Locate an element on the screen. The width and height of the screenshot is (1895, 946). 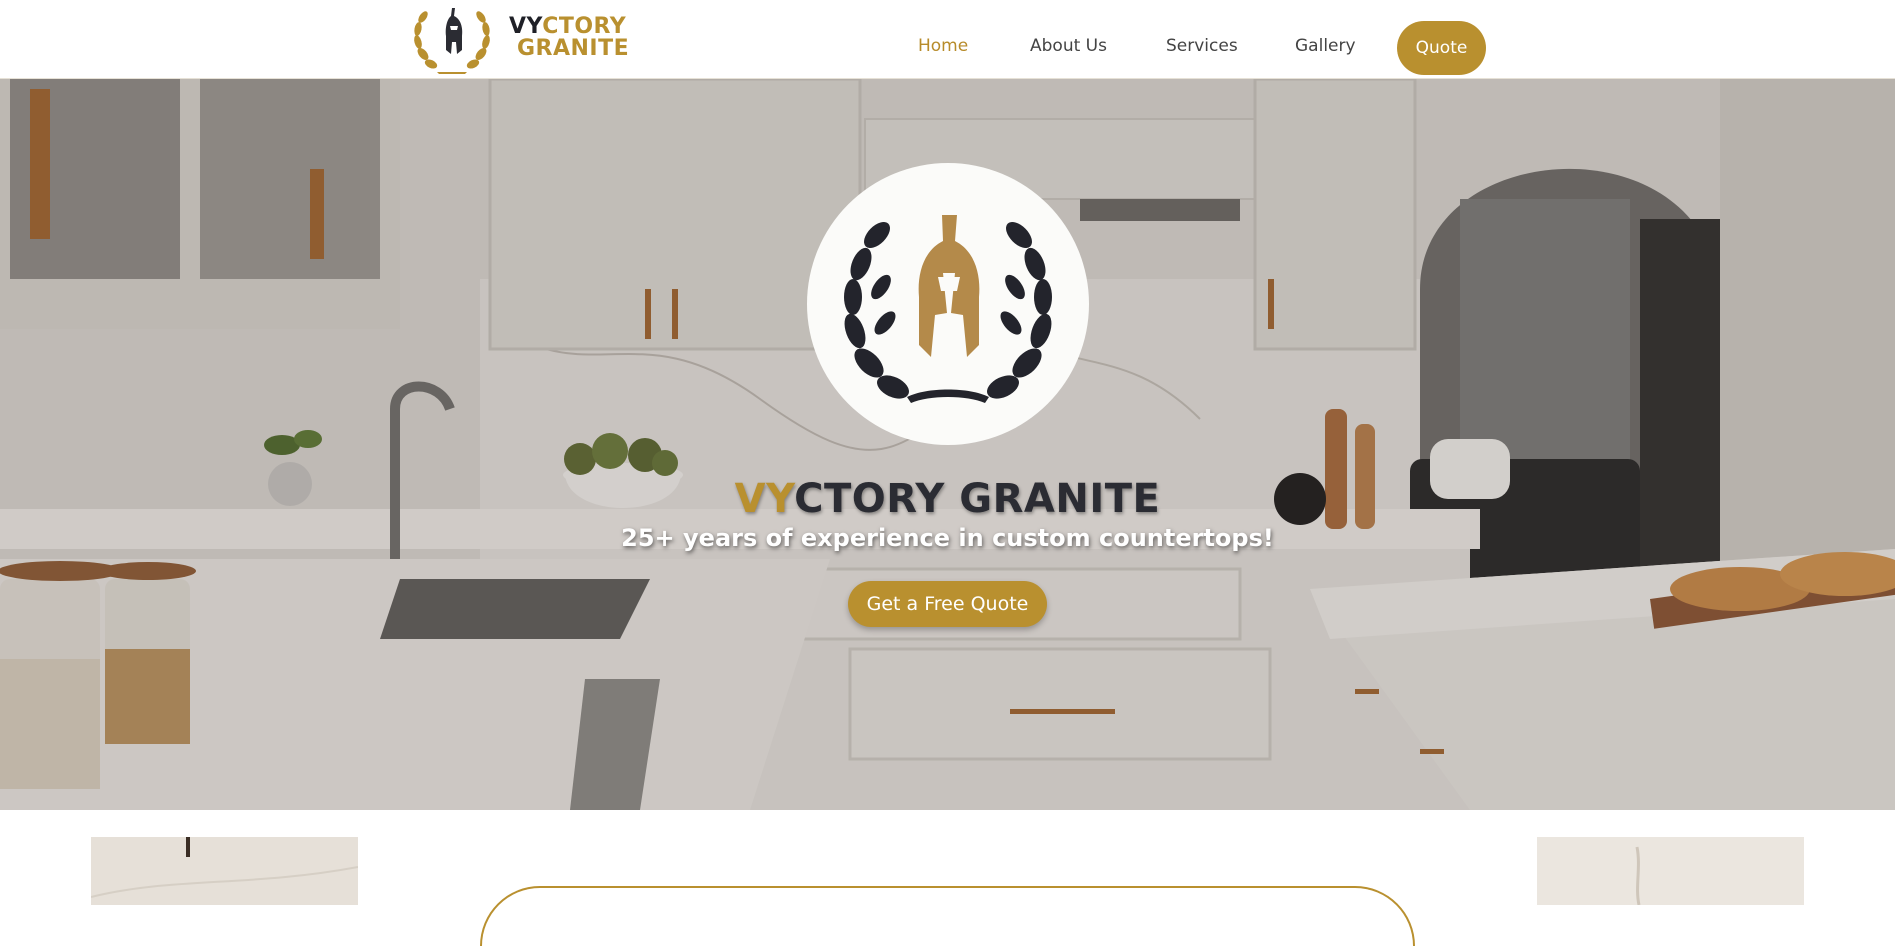
nav-about-us: About Us is located at coordinates (1068, 46).